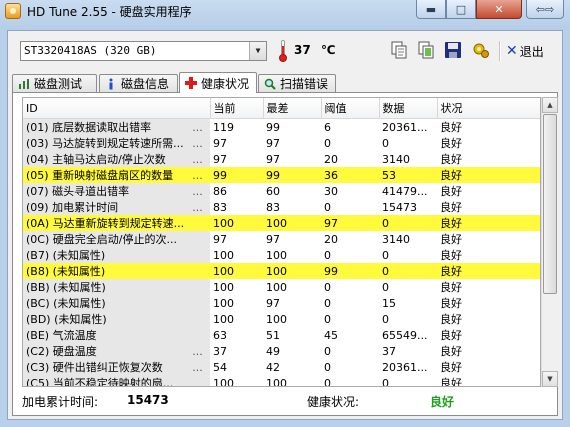 The width and height of the screenshot is (570, 427). Describe the element at coordinates (191, 83) in the screenshot. I see `red-cross-icon` at that location.